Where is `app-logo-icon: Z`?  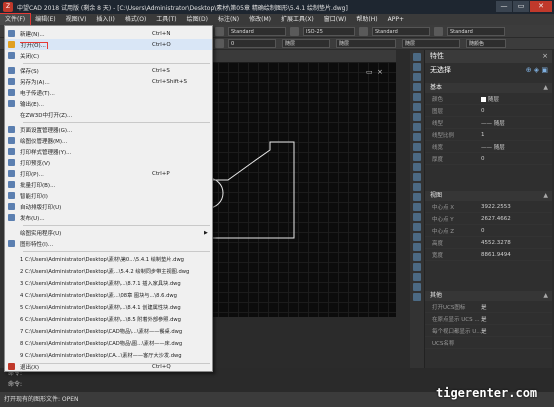
app-logo-icon: Z is located at coordinates (8, 7).